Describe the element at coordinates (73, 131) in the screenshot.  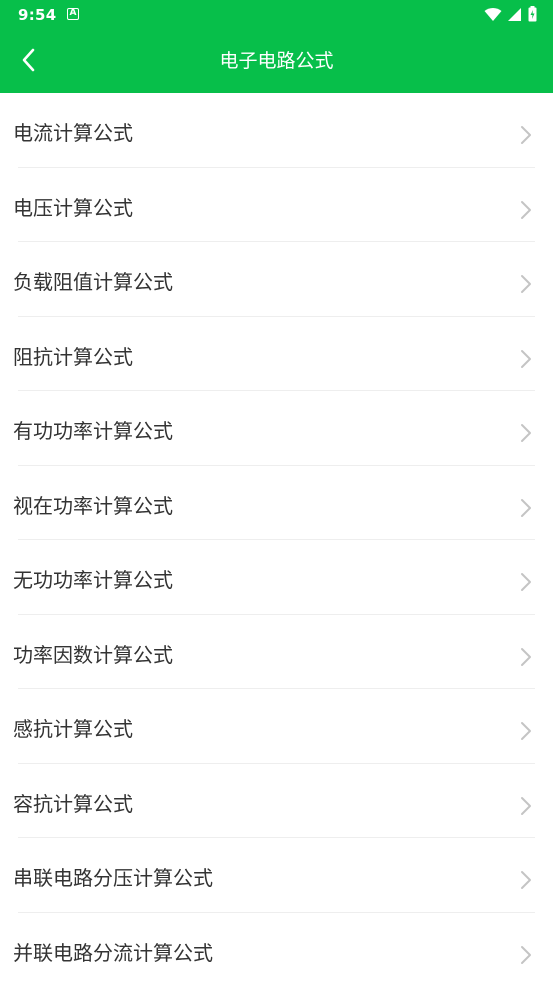
I see `list-item-label: 电流计算公式` at that location.